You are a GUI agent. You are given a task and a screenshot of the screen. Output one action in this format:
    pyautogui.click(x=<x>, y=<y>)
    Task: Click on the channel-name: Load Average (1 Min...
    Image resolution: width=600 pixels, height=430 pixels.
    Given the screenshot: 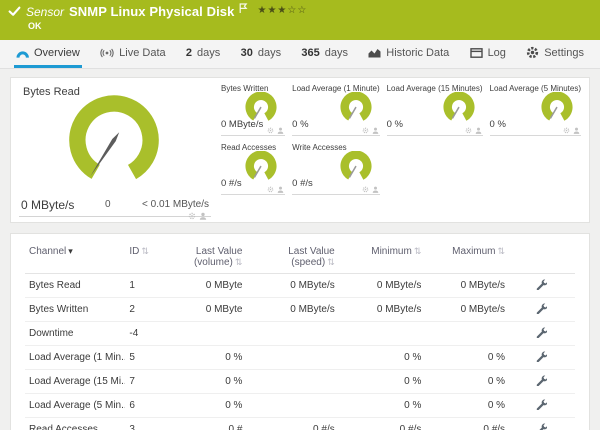 What is the action you would take?
    pyautogui.click(x=75, y=357)
    